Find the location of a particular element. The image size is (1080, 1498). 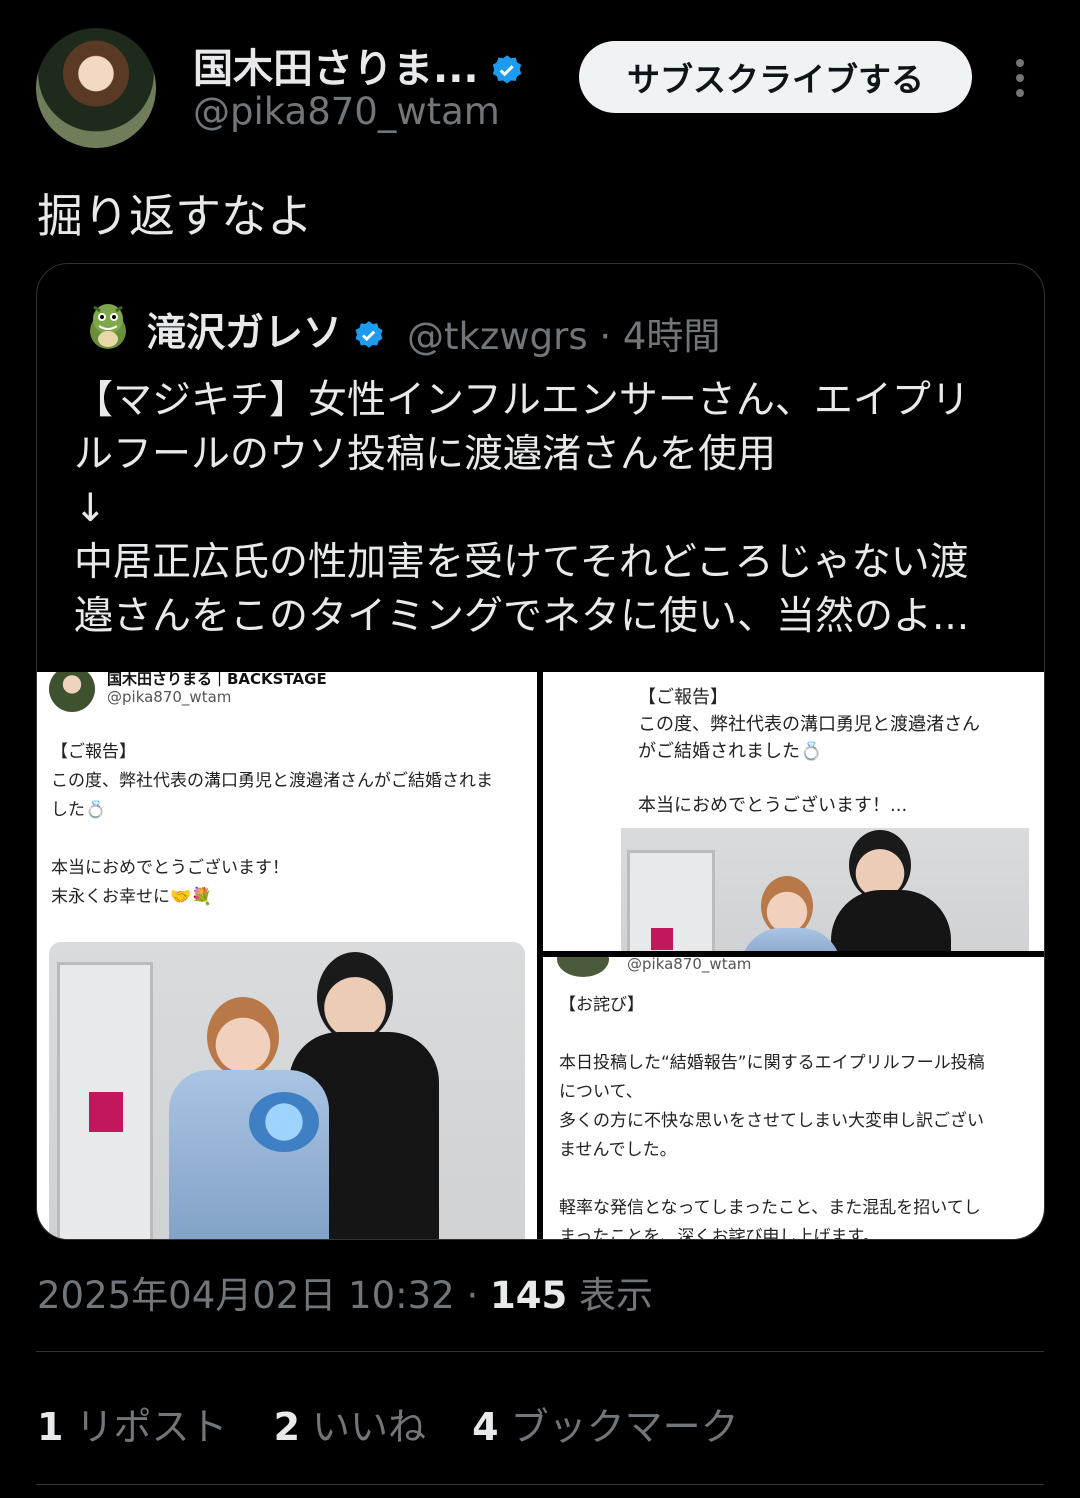

panel3-handle: @pika870_wtam is located at coordinates (689, 965).